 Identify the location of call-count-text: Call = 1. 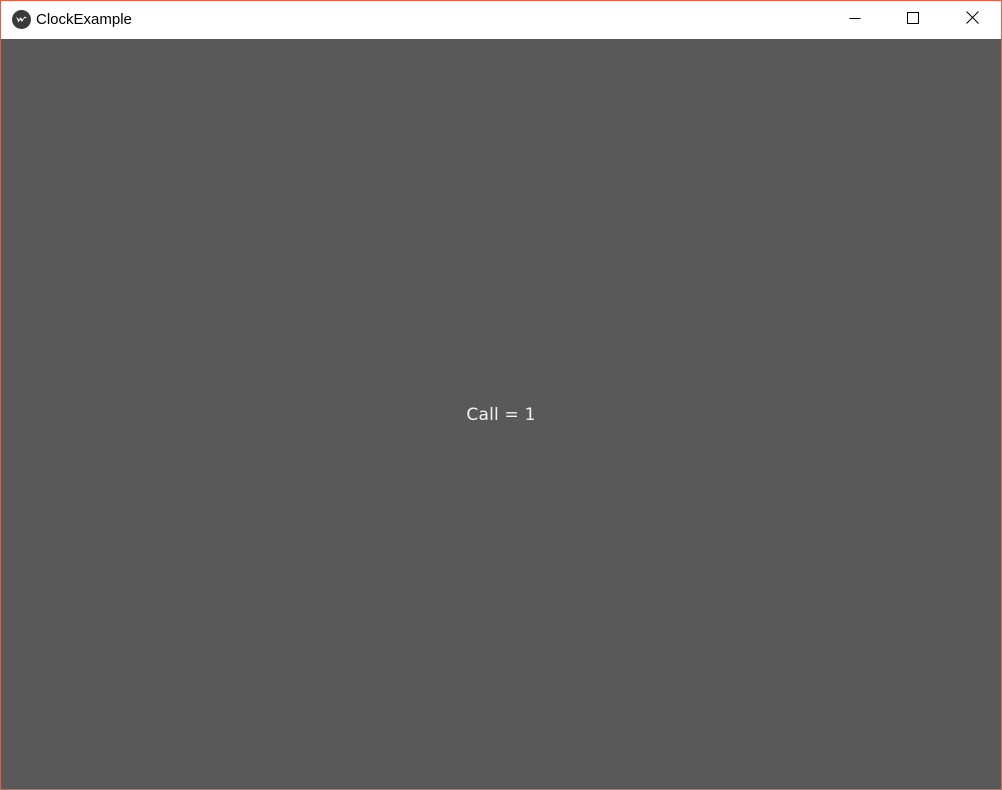
(501, 414).